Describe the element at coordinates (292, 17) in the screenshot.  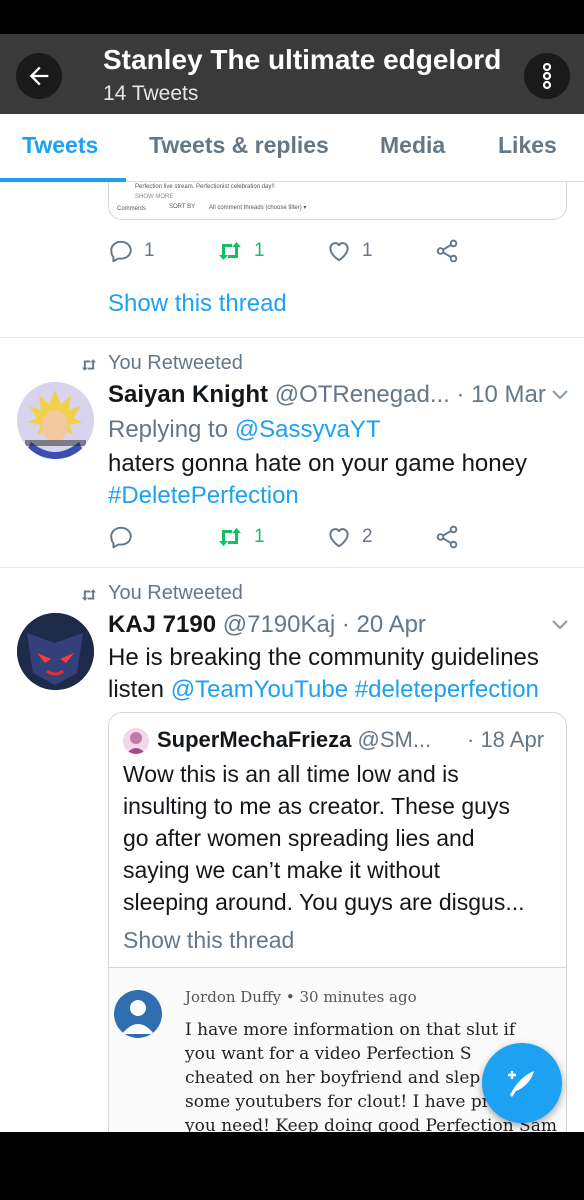
I see `status-bar` at that location.